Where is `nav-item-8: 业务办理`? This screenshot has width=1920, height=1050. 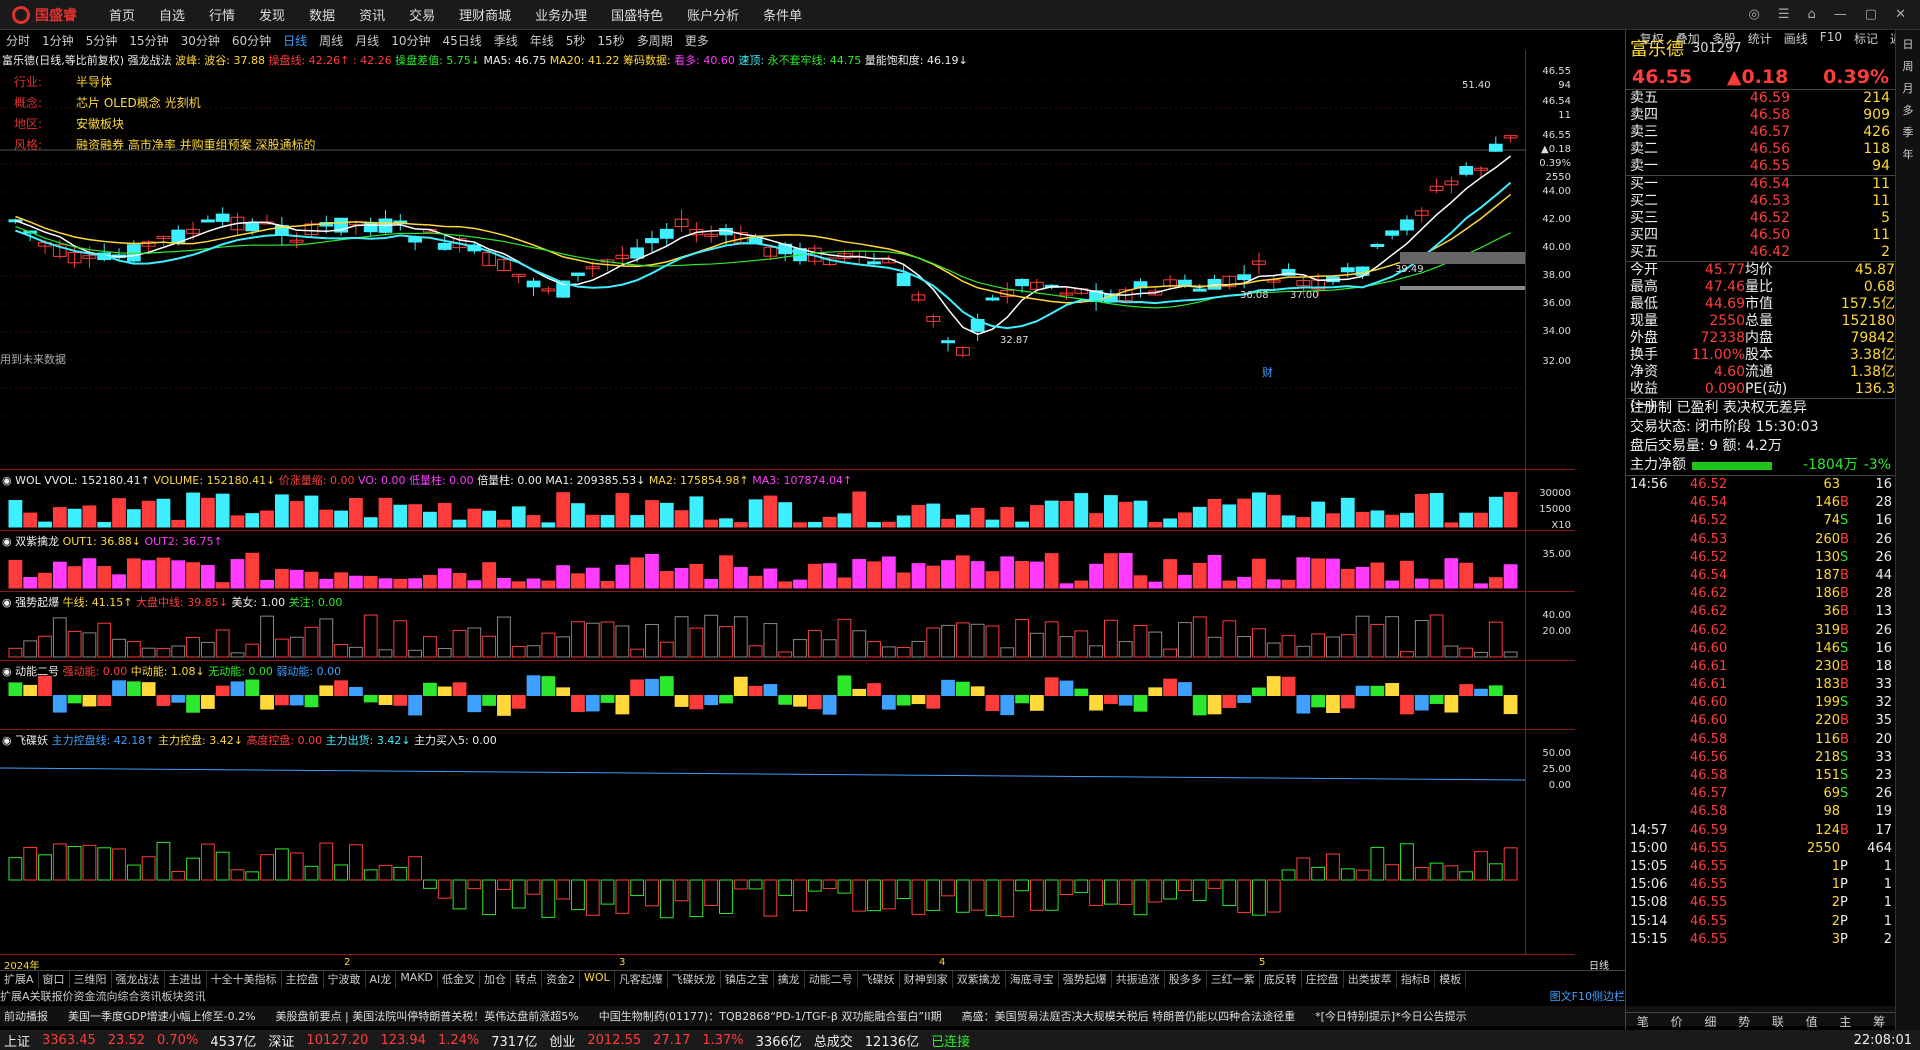
nav-item-8: 业务办理 is located at coordinates (561, 14).